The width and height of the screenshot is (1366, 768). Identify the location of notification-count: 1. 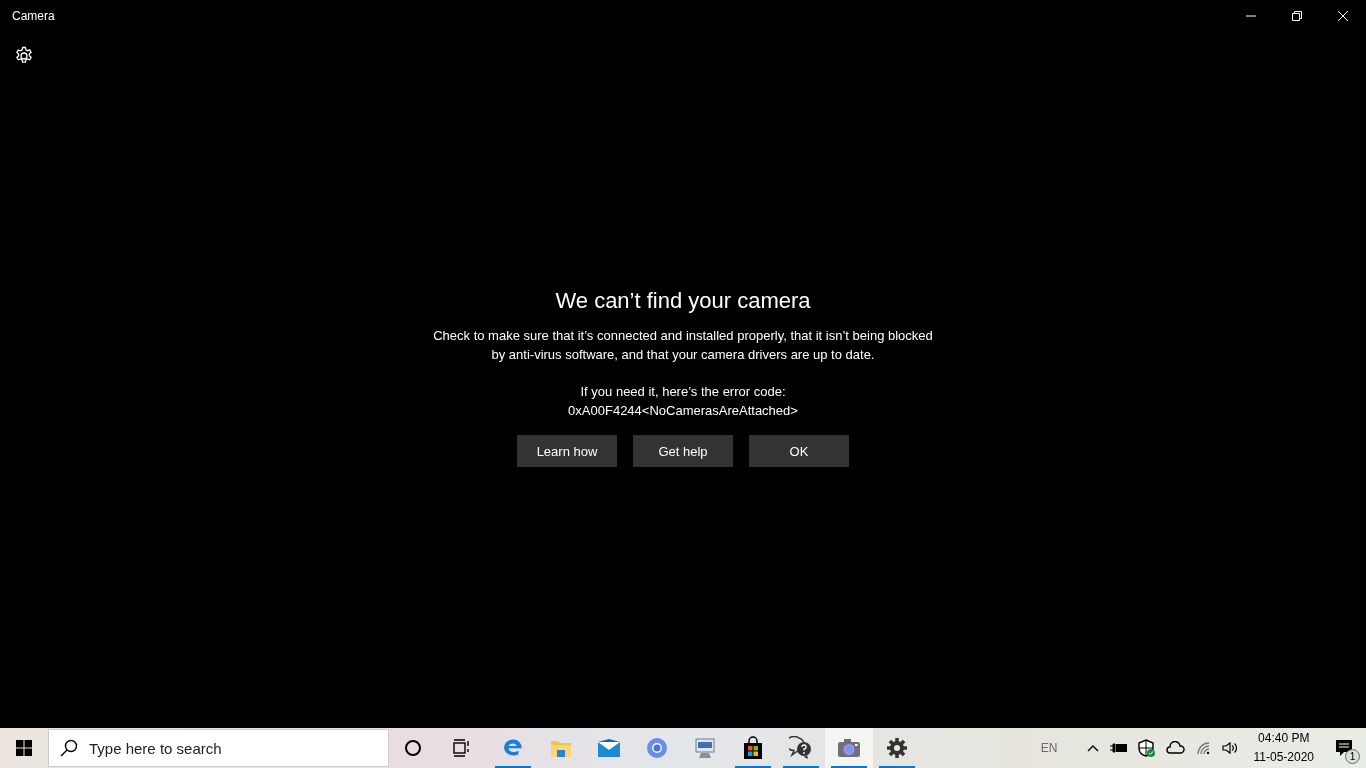
(1352, 756).